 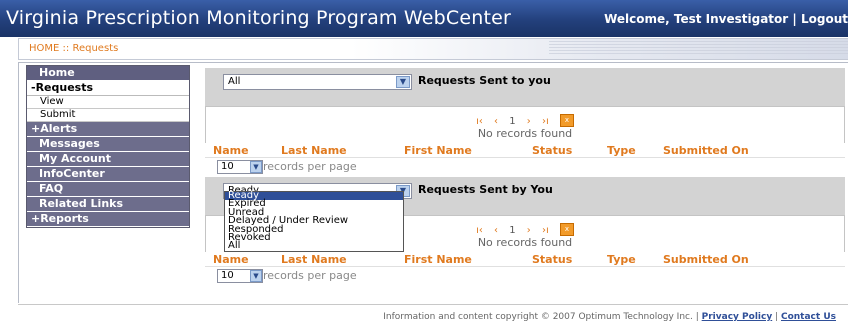 I want to click on sidebar-item-faq: FAQ, so click(x=108, y=189).